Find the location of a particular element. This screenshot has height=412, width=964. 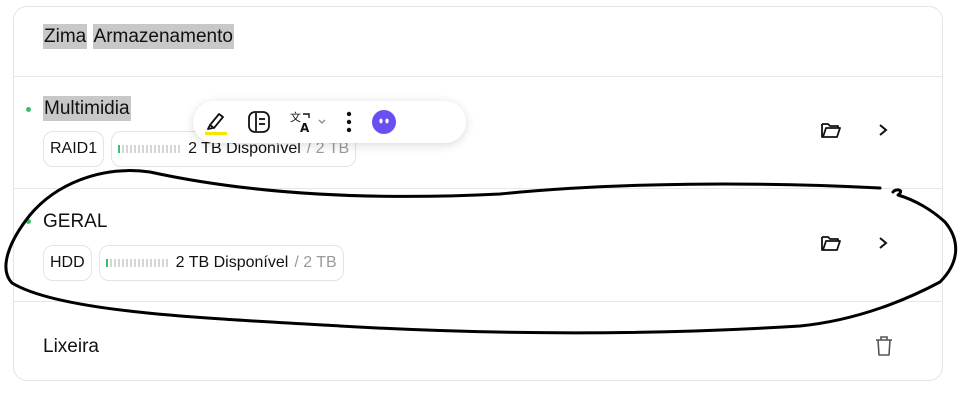

translate-icon: 文 A is located at coordinates (308, 122).